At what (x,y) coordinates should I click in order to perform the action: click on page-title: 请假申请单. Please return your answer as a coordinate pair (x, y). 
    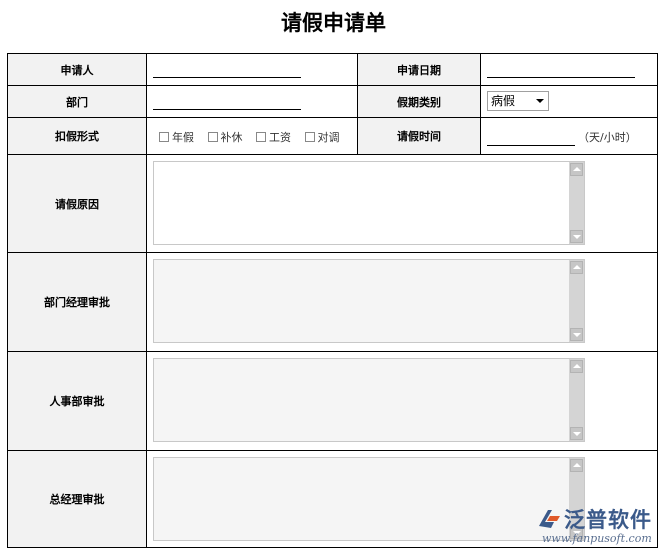
    Looking at the image, I should click on (333, 22).